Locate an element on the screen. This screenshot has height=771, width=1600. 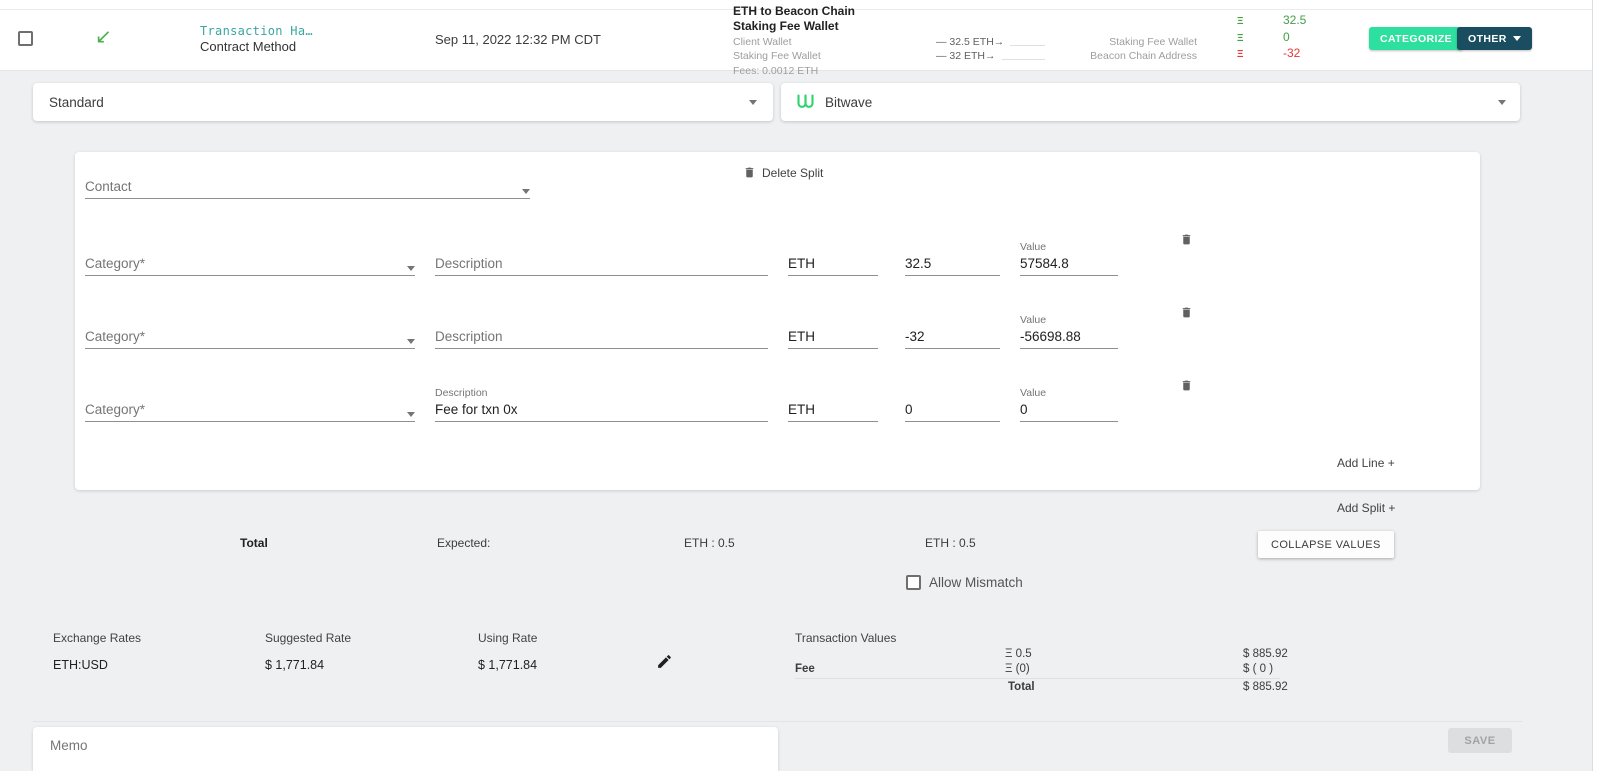
tv-eth-amount: Ξ 0.5 is located at coordinates (1018, 654).